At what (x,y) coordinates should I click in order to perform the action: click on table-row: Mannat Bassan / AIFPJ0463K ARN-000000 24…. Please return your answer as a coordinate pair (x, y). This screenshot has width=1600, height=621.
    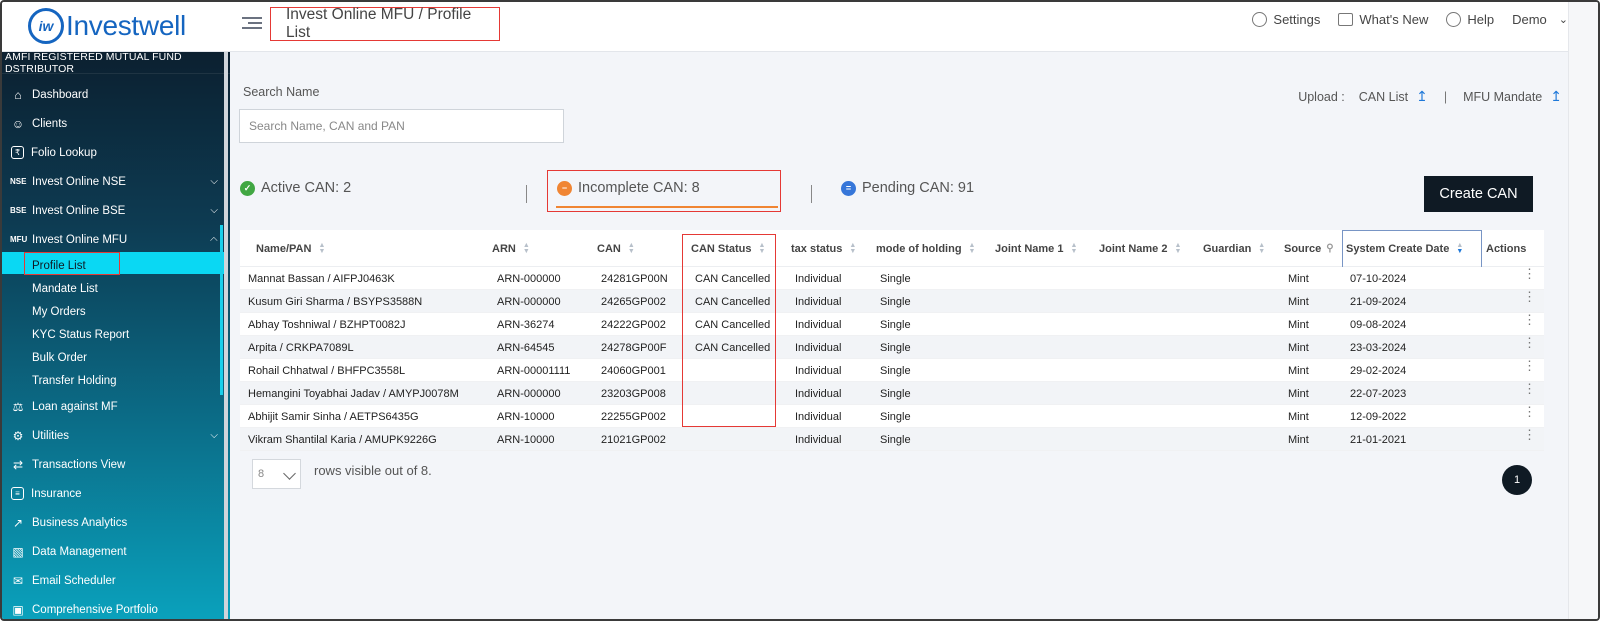
    Looking at the image, I should click on (892, 278).